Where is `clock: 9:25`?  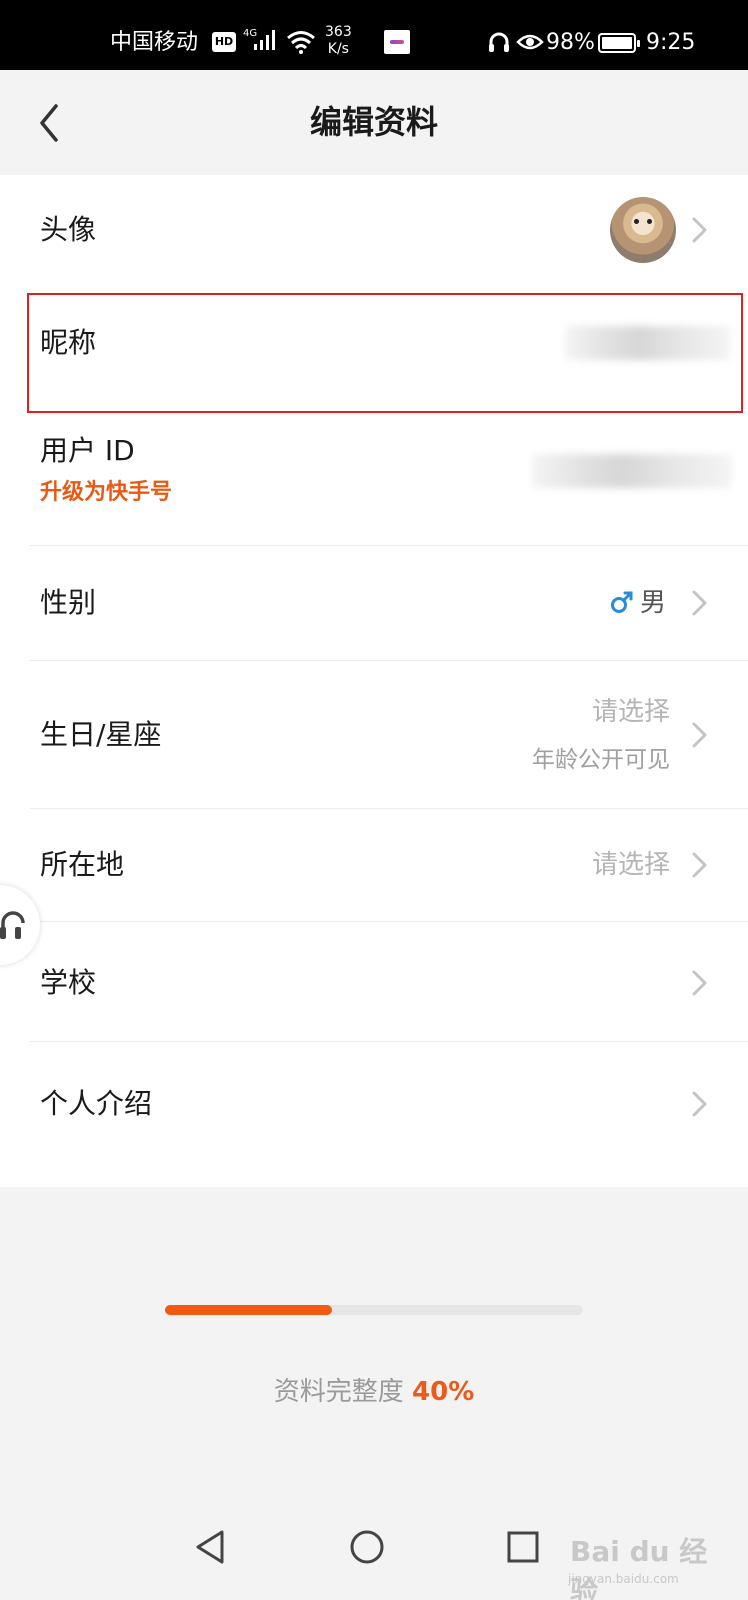
clock: 9:25 is located at coordinates (671, 42).